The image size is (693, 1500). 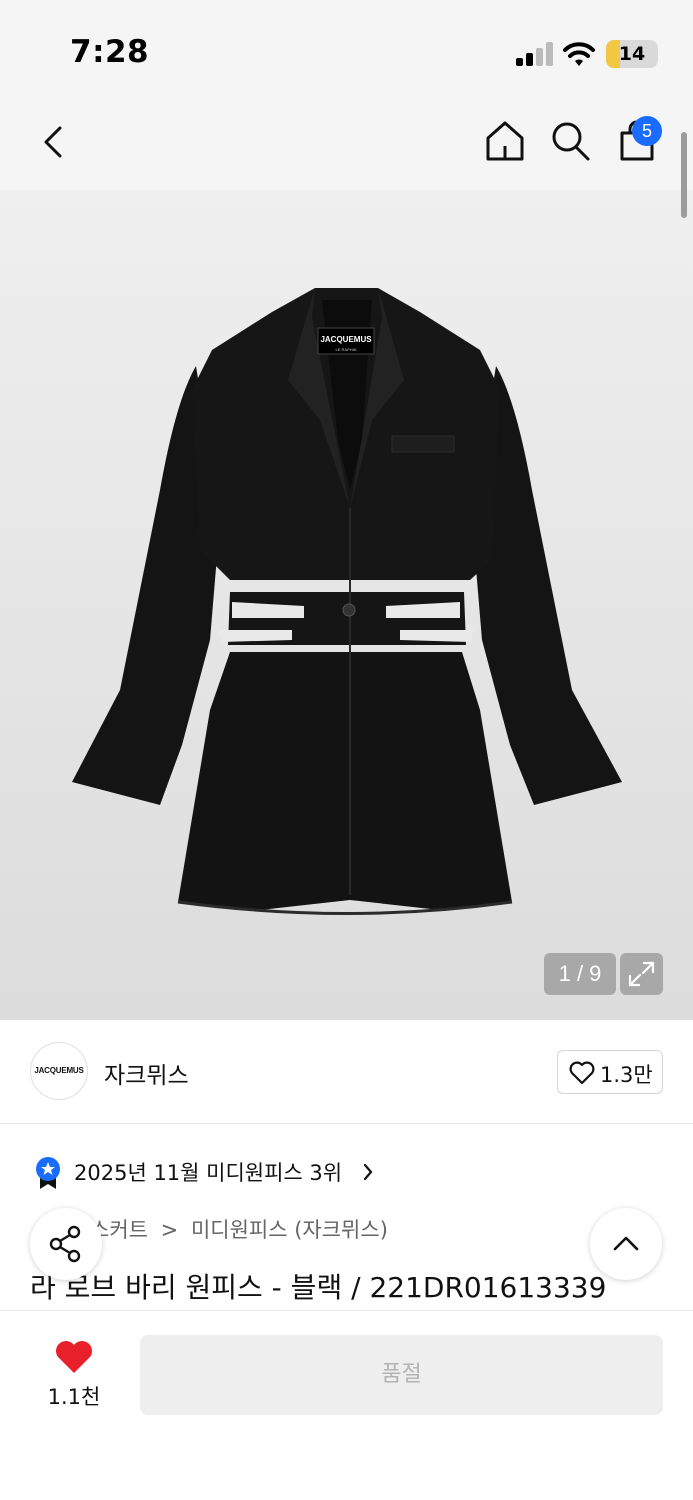 What do you see at coordinates (579, 54) in the screenshot?
I see `wifi-icon` at bounding box center [579, 54].